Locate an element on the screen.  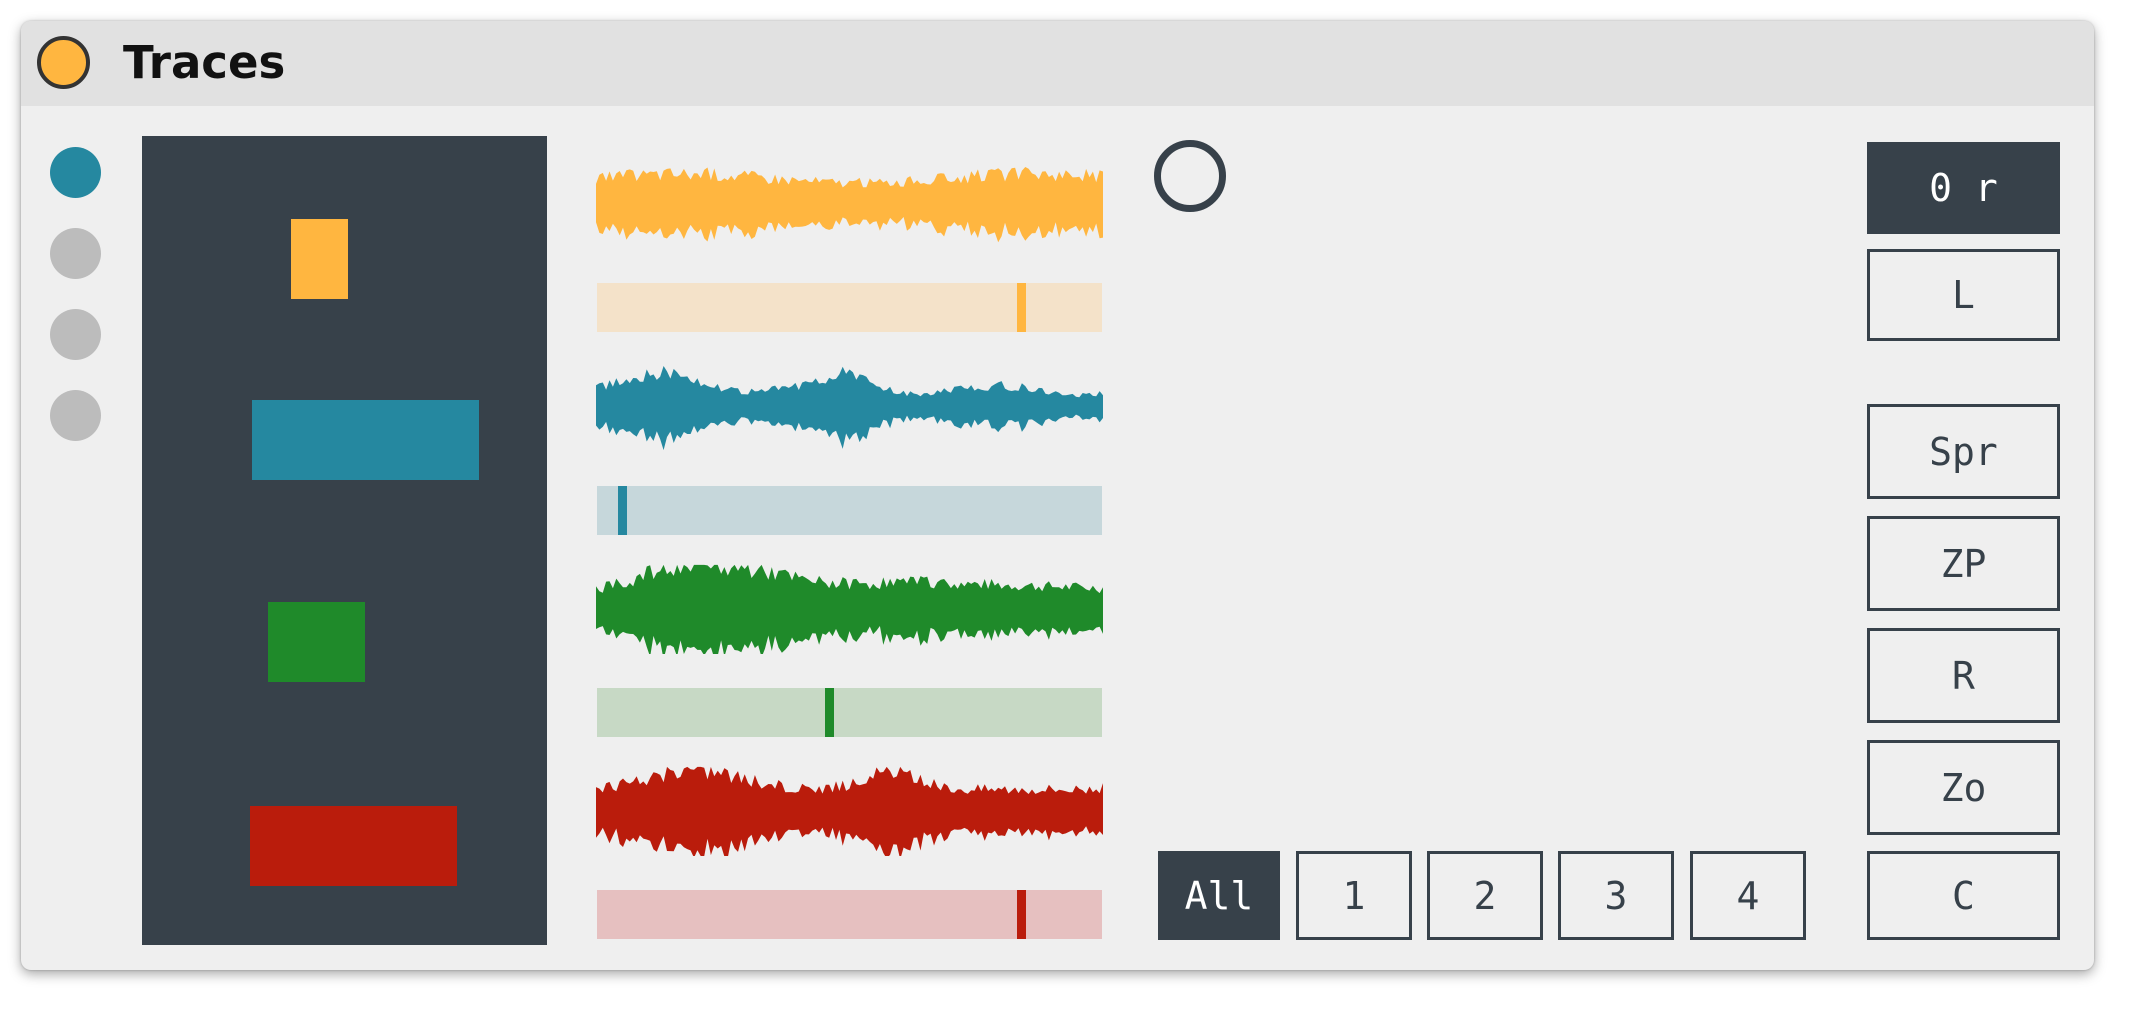
trace-4-position-slider is located at coordinates (849, 914).